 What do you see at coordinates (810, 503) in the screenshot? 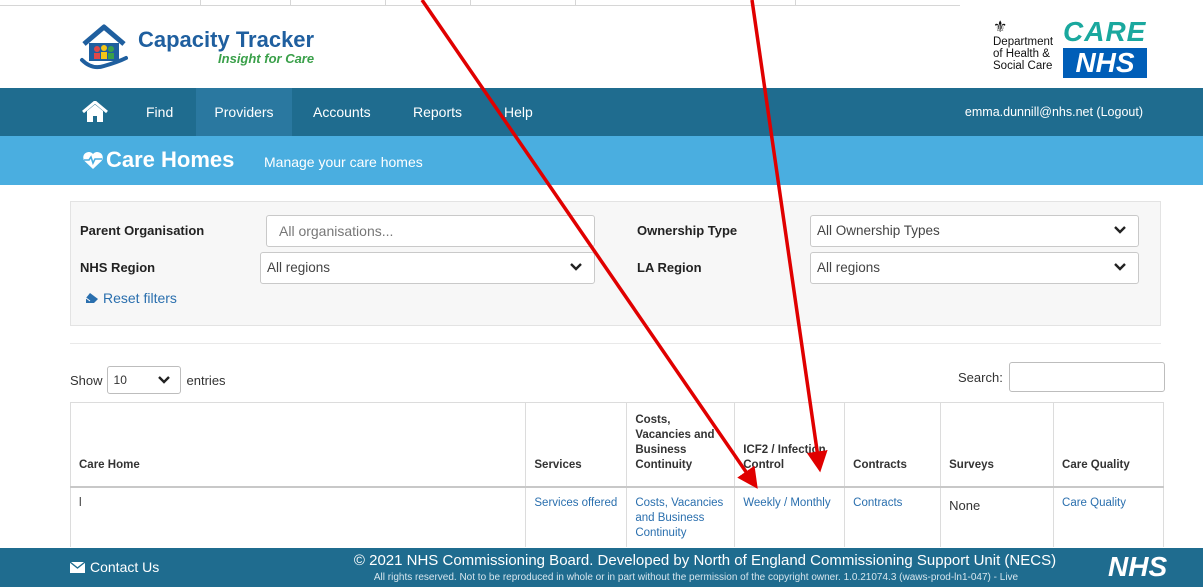
I see `icf-monthly-link: Monthly` at bounding box center [810, 503].